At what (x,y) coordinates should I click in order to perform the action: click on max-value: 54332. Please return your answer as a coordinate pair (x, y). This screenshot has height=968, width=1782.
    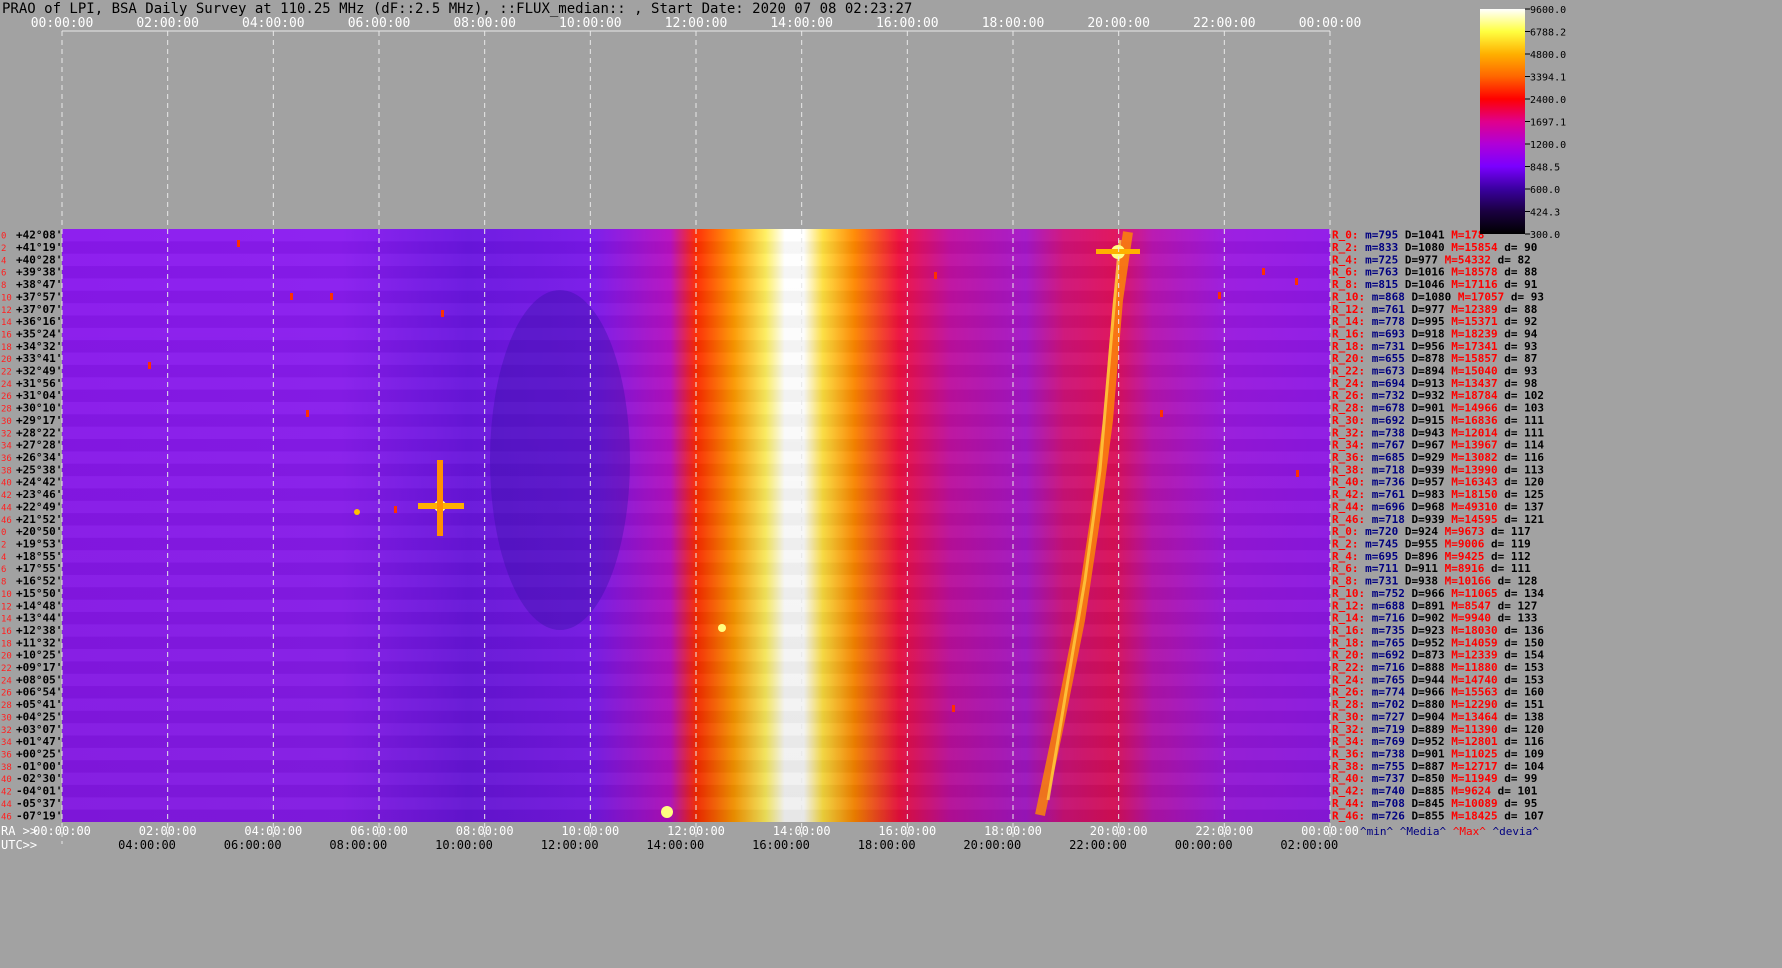
    Looking at the image, I should click on (1474, 259).